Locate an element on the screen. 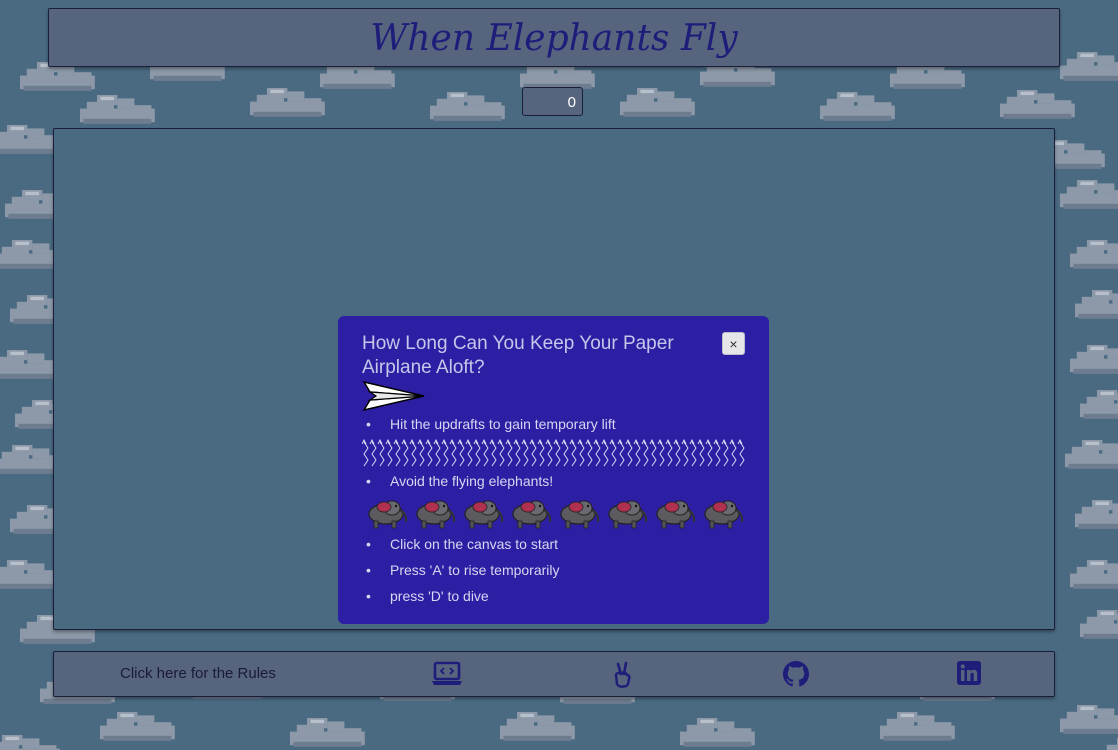 The image size is (1118, 750). close-button: × is located at coordinates (733, 343).